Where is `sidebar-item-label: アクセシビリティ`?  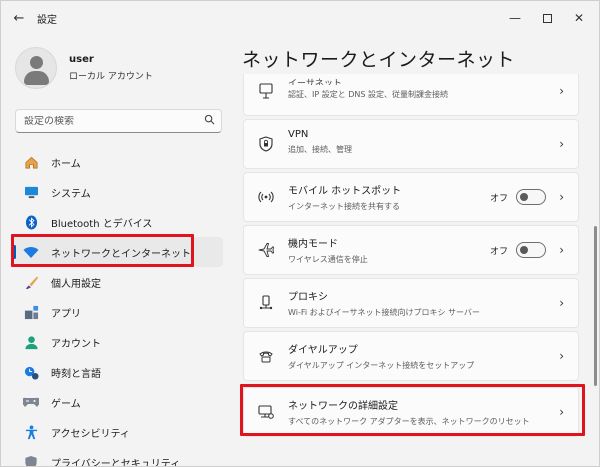 sidebar-item-label: アクセシビリティ is located at coordinates (90, 434).